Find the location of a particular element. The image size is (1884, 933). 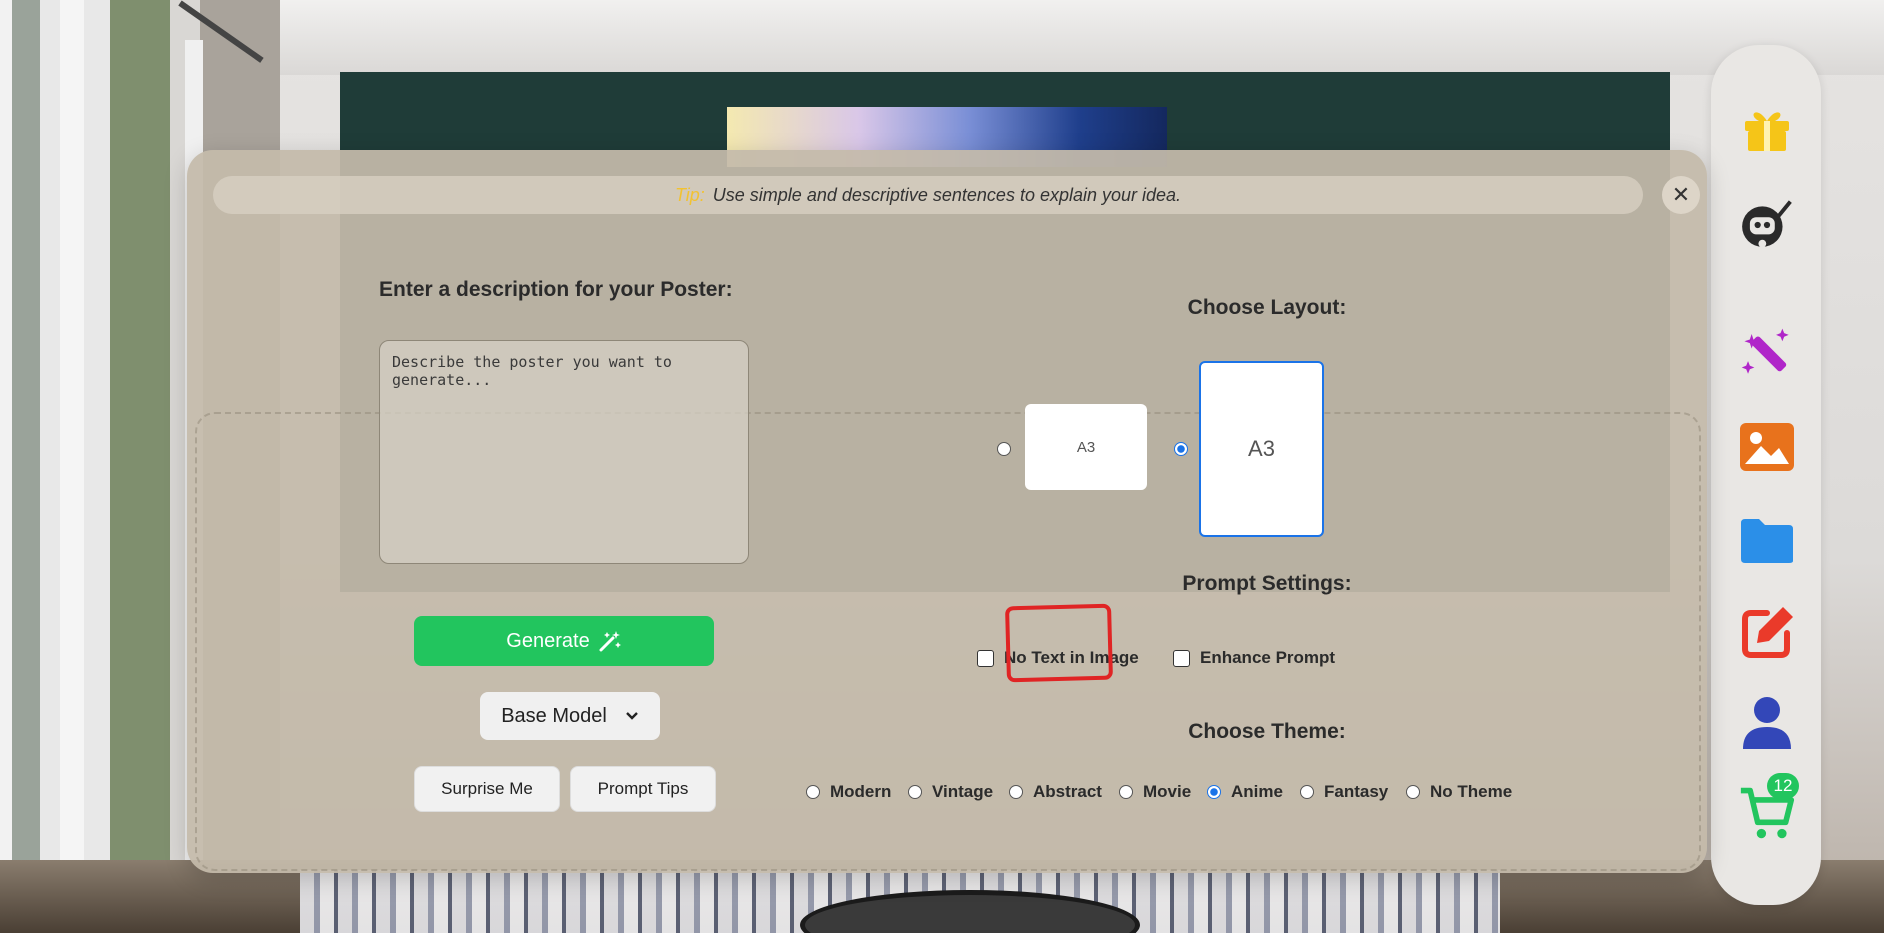

theme-label: Movie is located at coordinates (1167, 791).